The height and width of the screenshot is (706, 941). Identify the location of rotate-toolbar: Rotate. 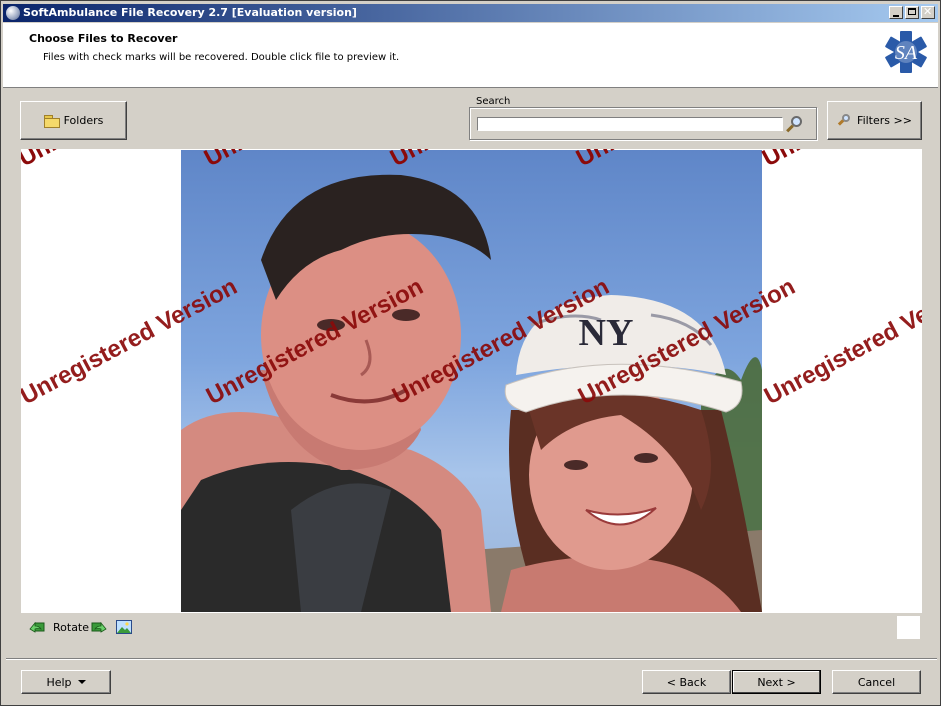
(121, 628).